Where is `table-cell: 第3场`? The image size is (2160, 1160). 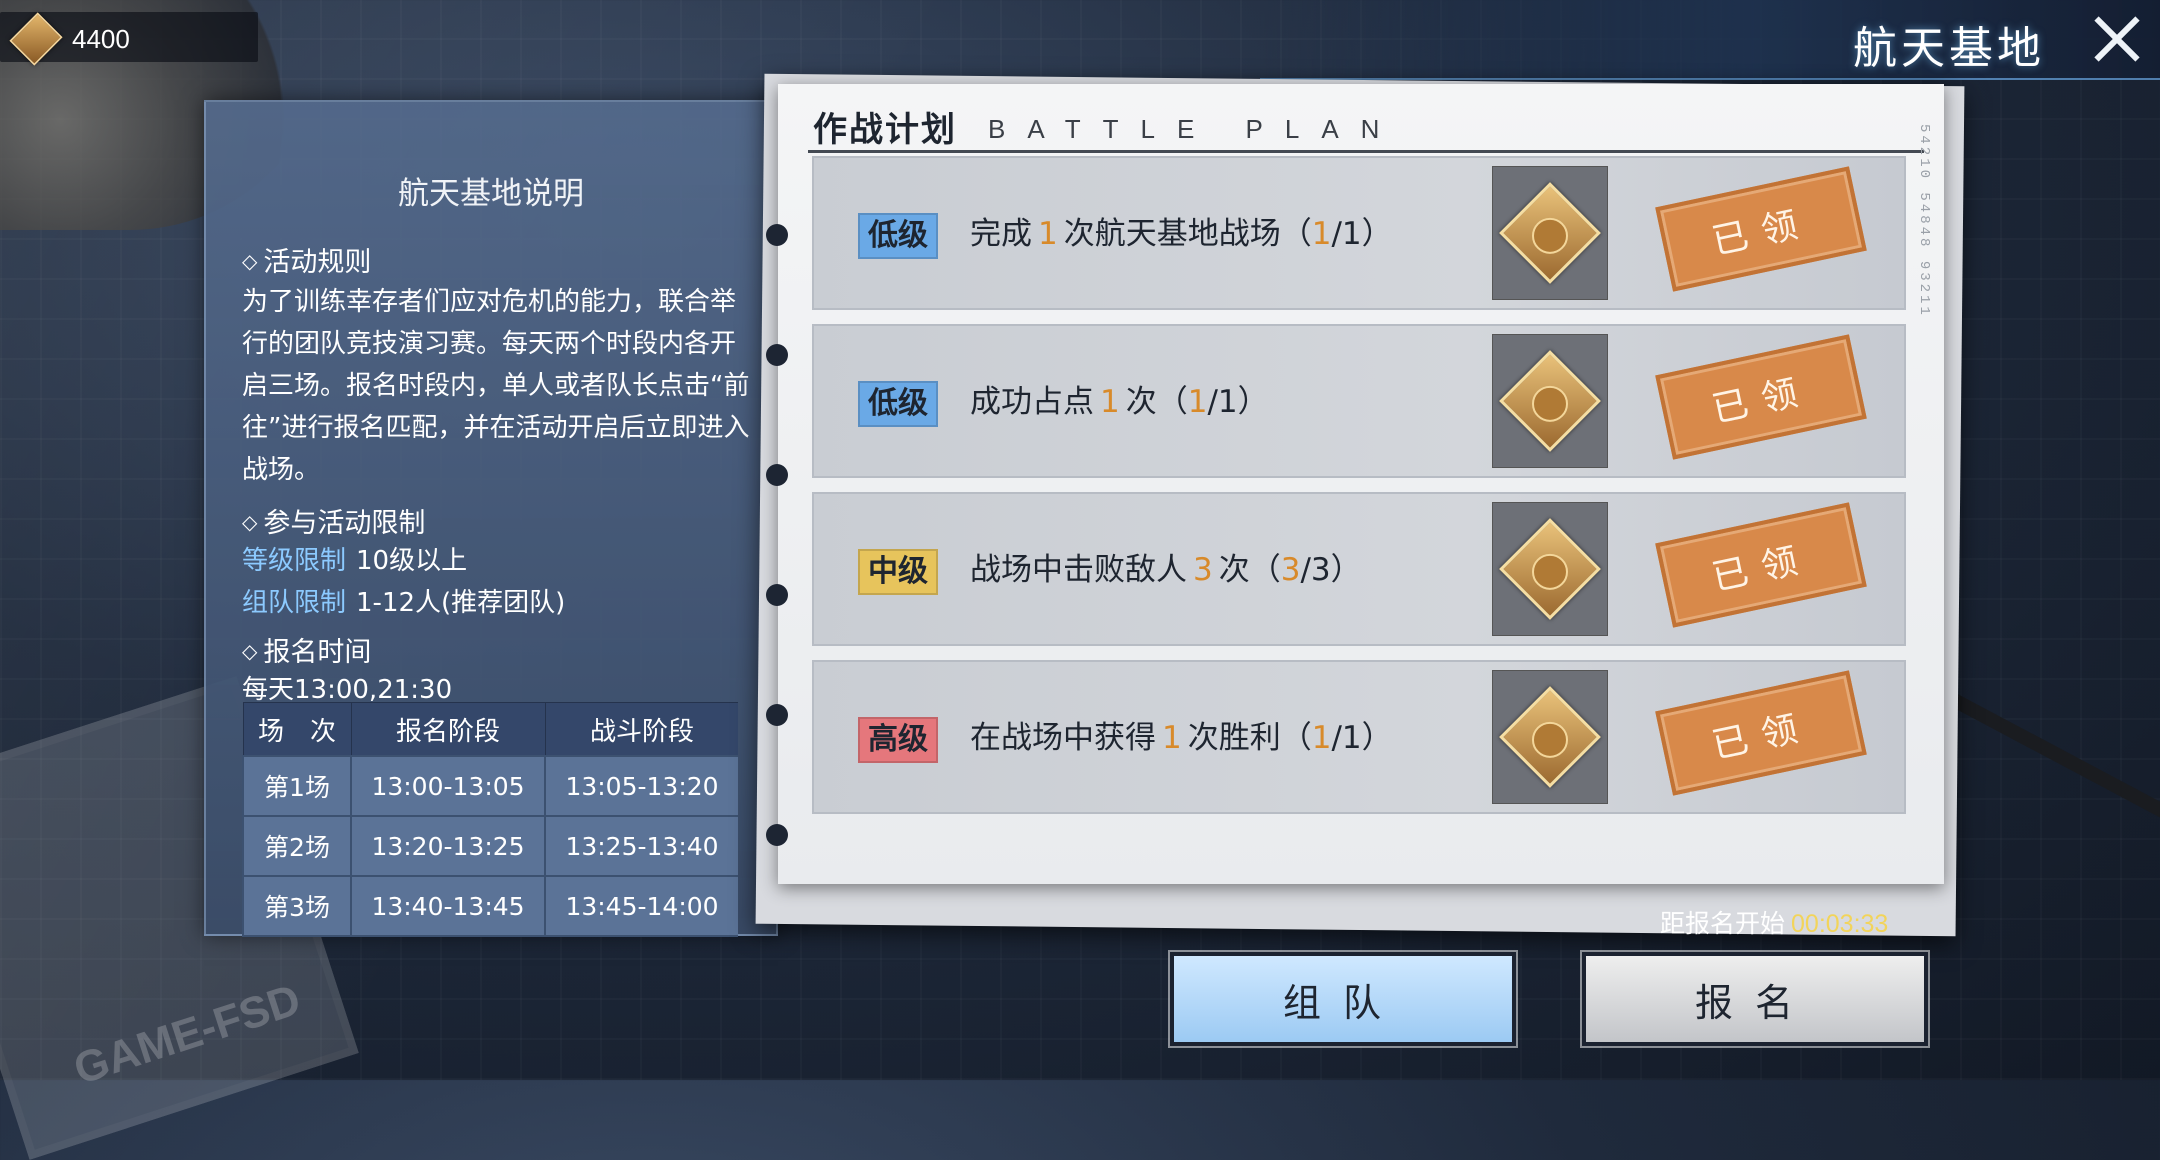 table-cell: 第3场 is located at coordinates (297, 906).